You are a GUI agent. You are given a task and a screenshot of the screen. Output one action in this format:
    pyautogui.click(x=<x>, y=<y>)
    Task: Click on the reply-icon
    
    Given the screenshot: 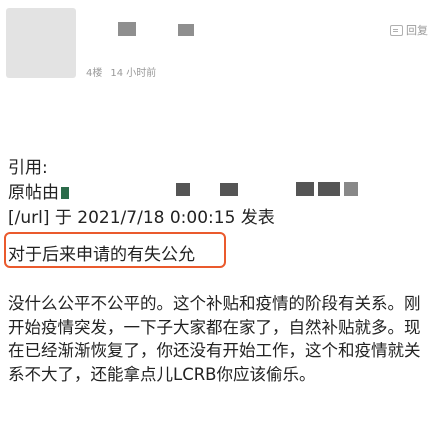 What is the action you would take?
    pyautogui.click(x=396, y=30)
    